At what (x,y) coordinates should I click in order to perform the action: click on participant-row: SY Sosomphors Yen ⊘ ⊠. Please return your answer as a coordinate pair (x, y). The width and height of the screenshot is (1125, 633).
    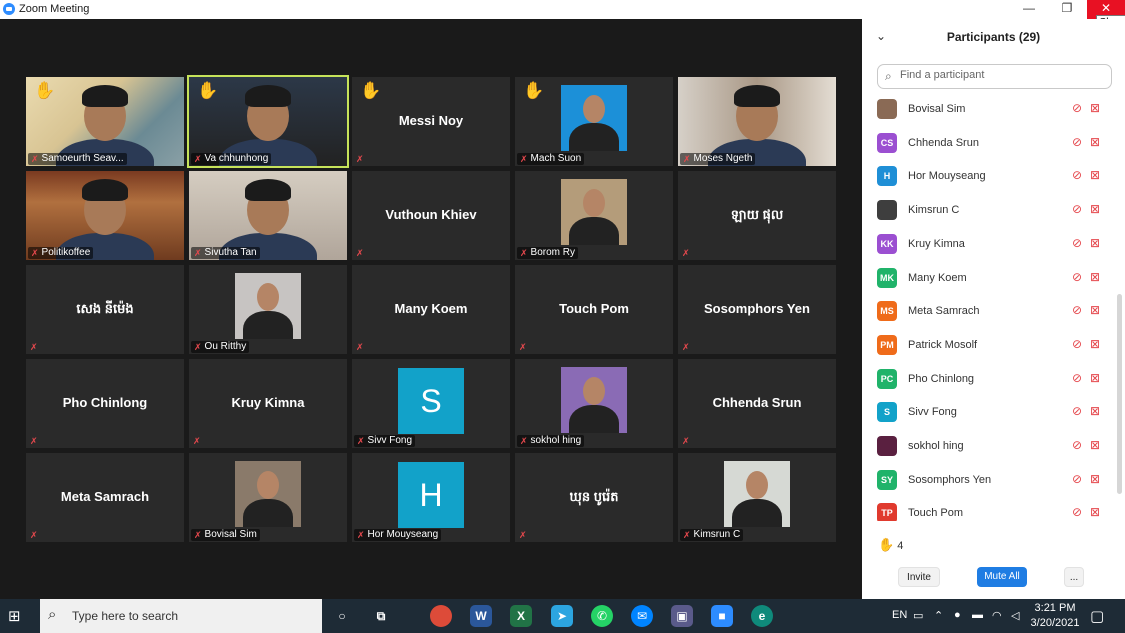
    Looking at the image, I should click on (989, 482).